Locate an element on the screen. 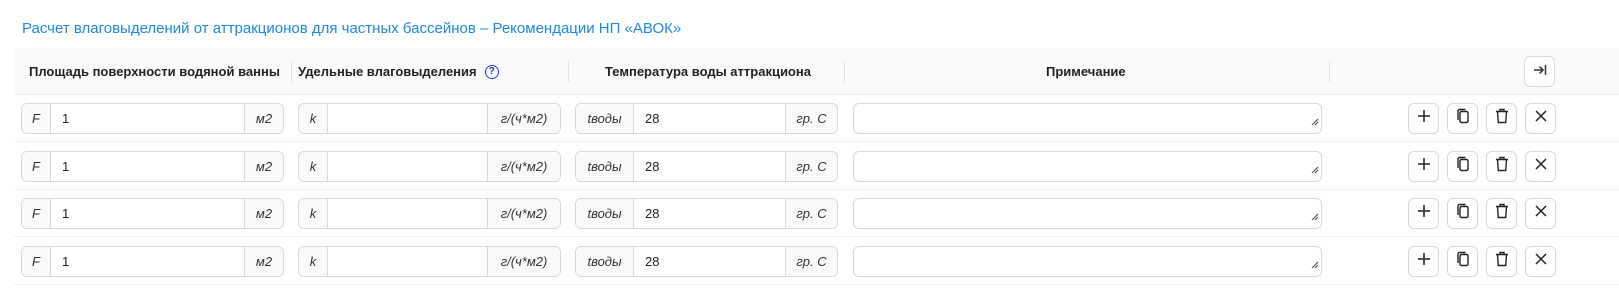 The width and height of the screenshot is (1619, 291). column-header-specific: Удельные влаговыделения ? is located at coordinates (398, 71).